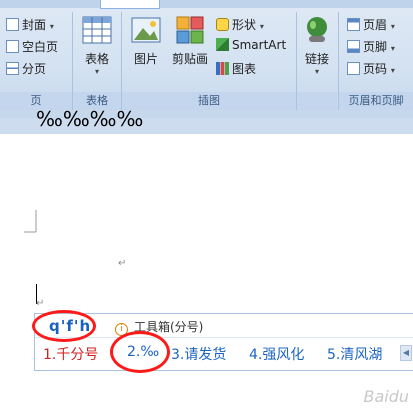  Describe the element at coordinates (12, 24) in the screenshot. I see `cover-page-icon` at that location.